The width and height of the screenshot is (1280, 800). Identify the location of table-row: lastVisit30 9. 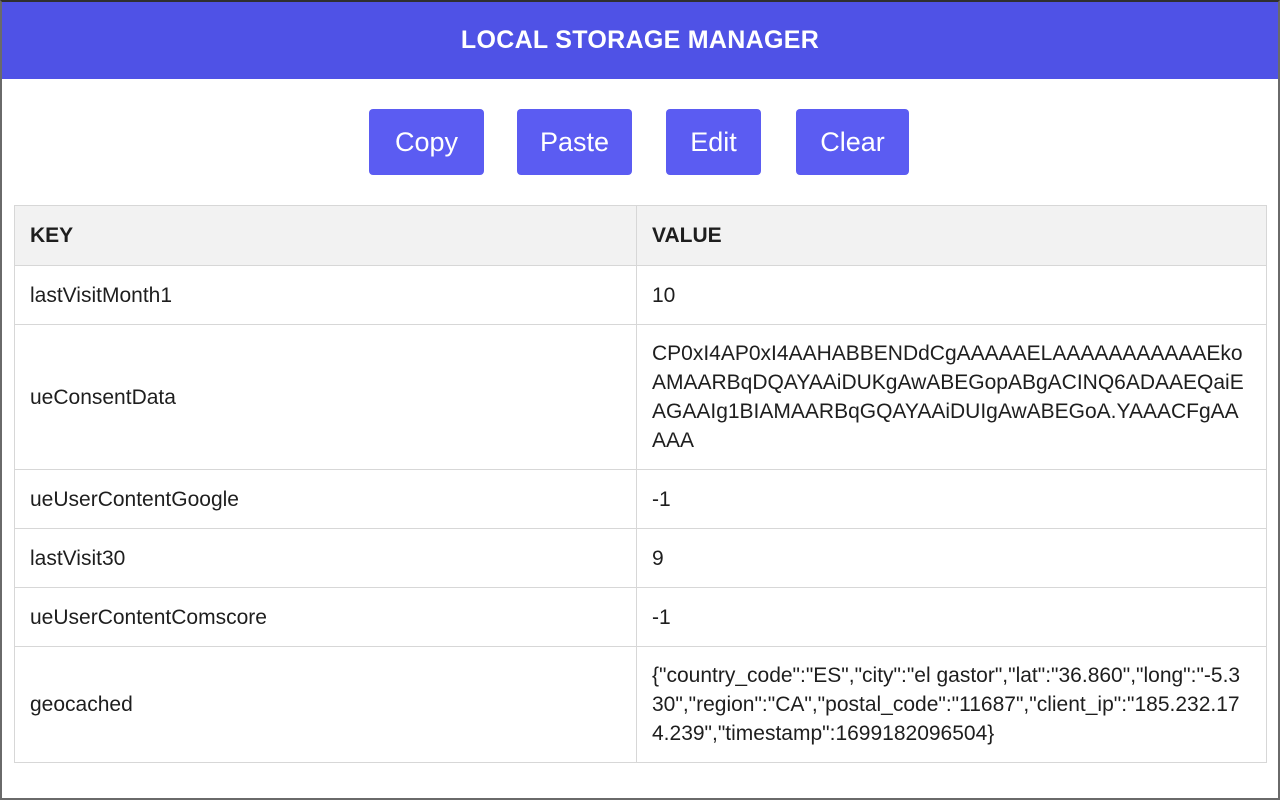
(641, 558).